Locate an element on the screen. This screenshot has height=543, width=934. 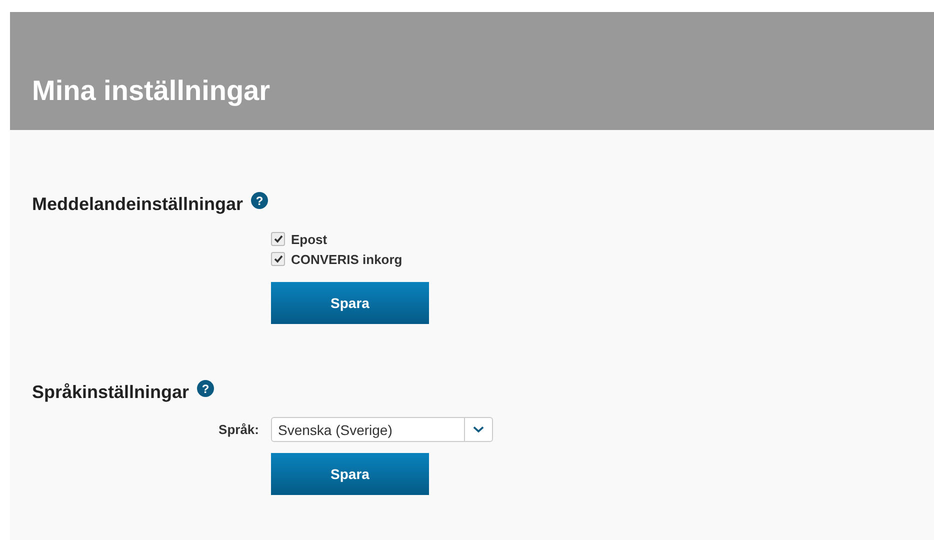
section-title: Meddelandeinställningar is located at coordinates (138, 204).